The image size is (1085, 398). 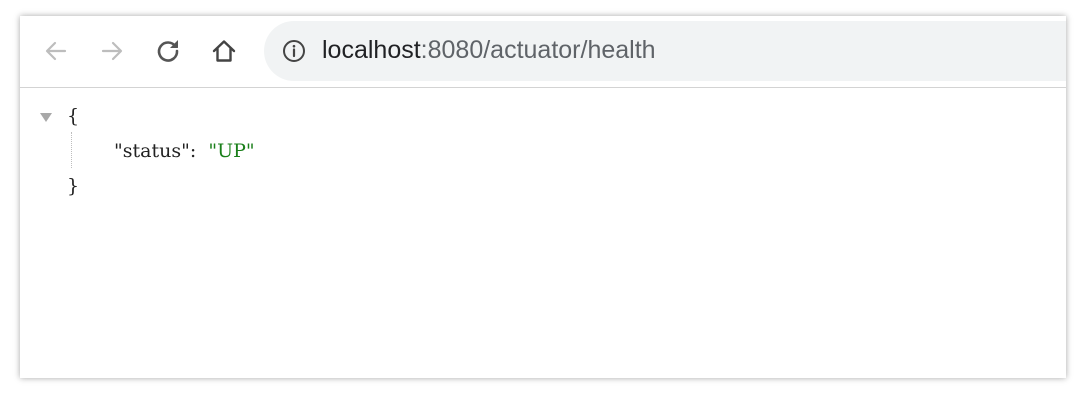 I want to click on indent-guide, so click(x=71, y=150).